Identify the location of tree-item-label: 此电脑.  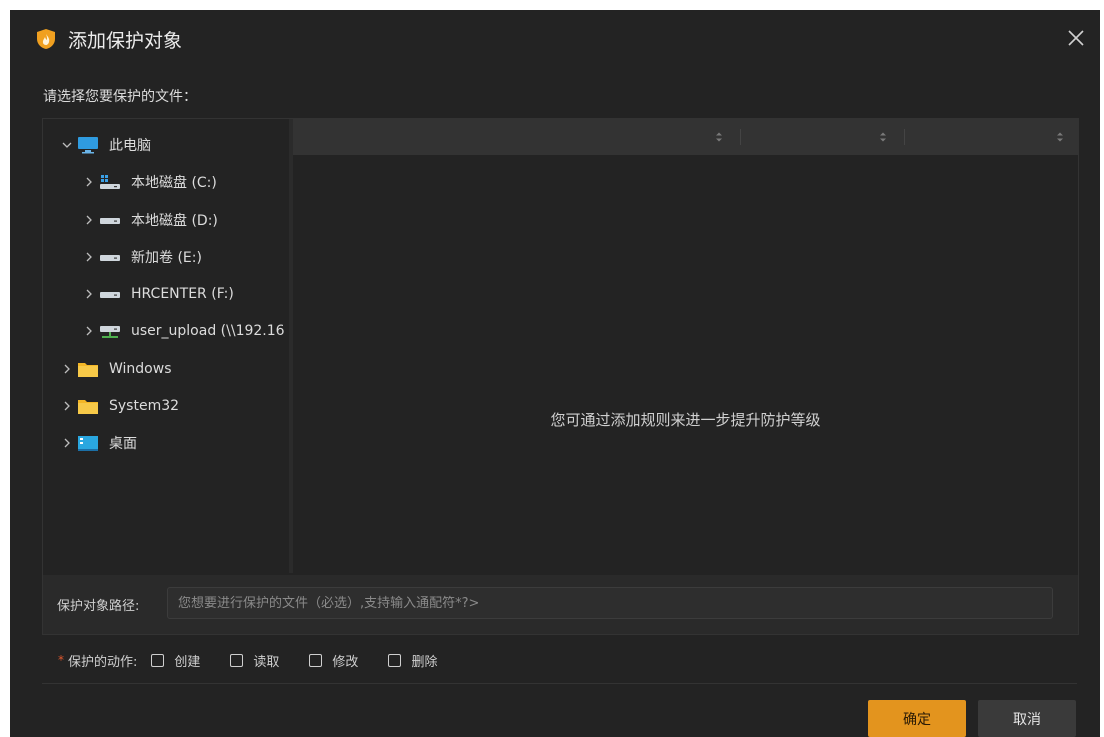
(130, 146).